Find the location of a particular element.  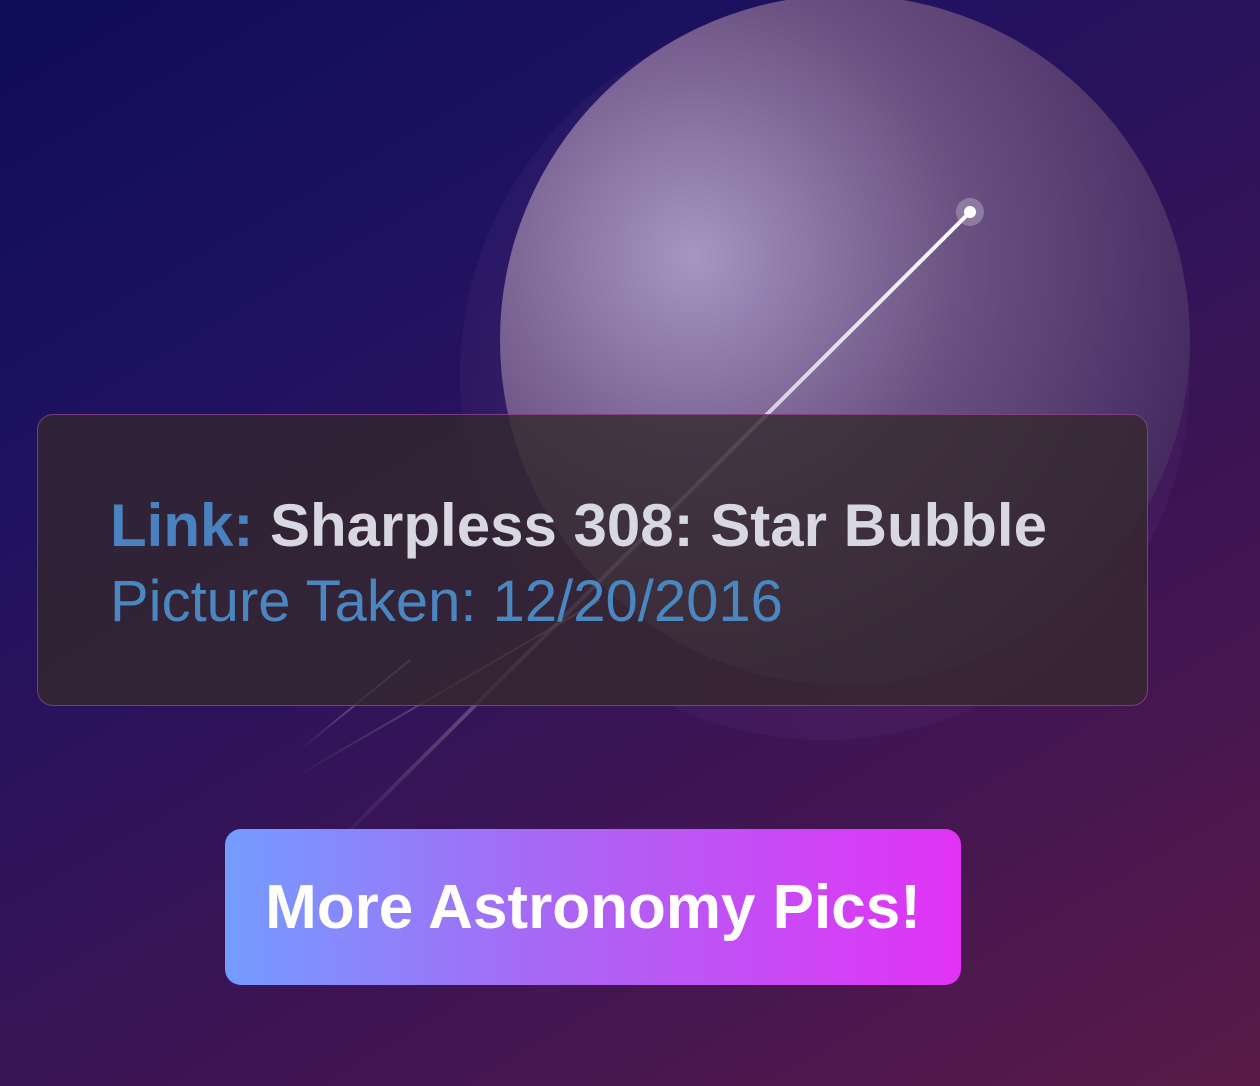

link-label: Link: is located at coordinates (182, 525).